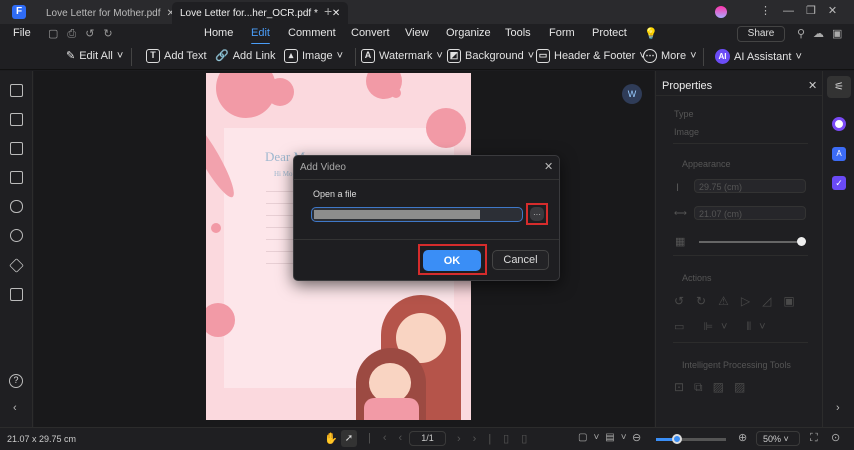 This screenshot has height=450, width=854. What do you see at coordinates (16, 249) in the screenshot?
I see `left-sidebar: ? ‹` at bounding box center [16, 249].